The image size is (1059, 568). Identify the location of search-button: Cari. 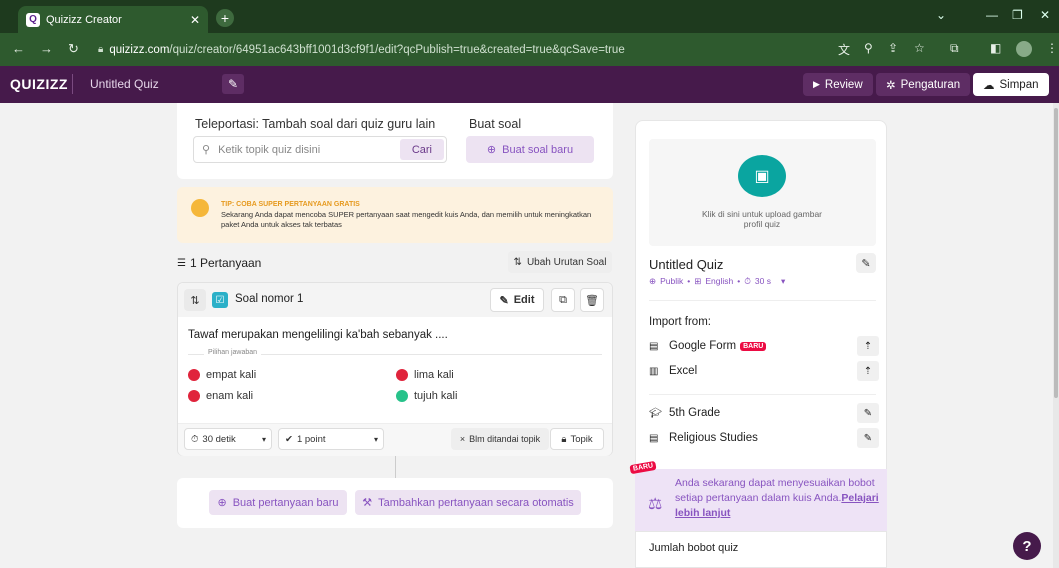
(421, 149).